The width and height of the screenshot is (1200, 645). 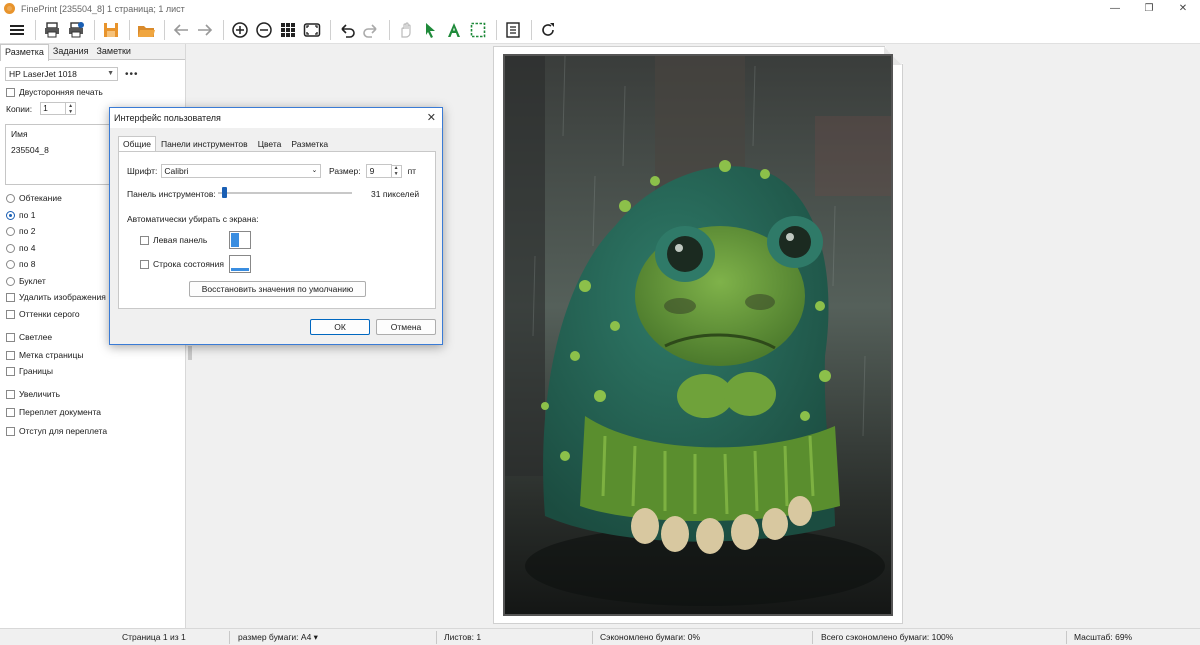 I want to click on borders-checkbox, so click(x=10, y=371).